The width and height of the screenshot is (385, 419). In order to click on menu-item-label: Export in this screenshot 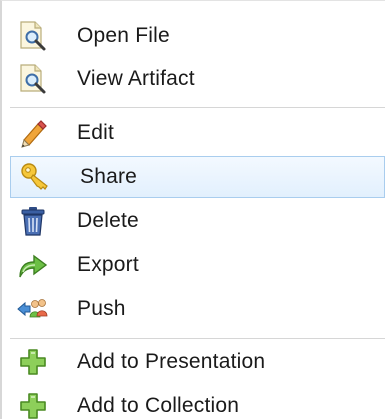, I will do `click(108, 264)`.